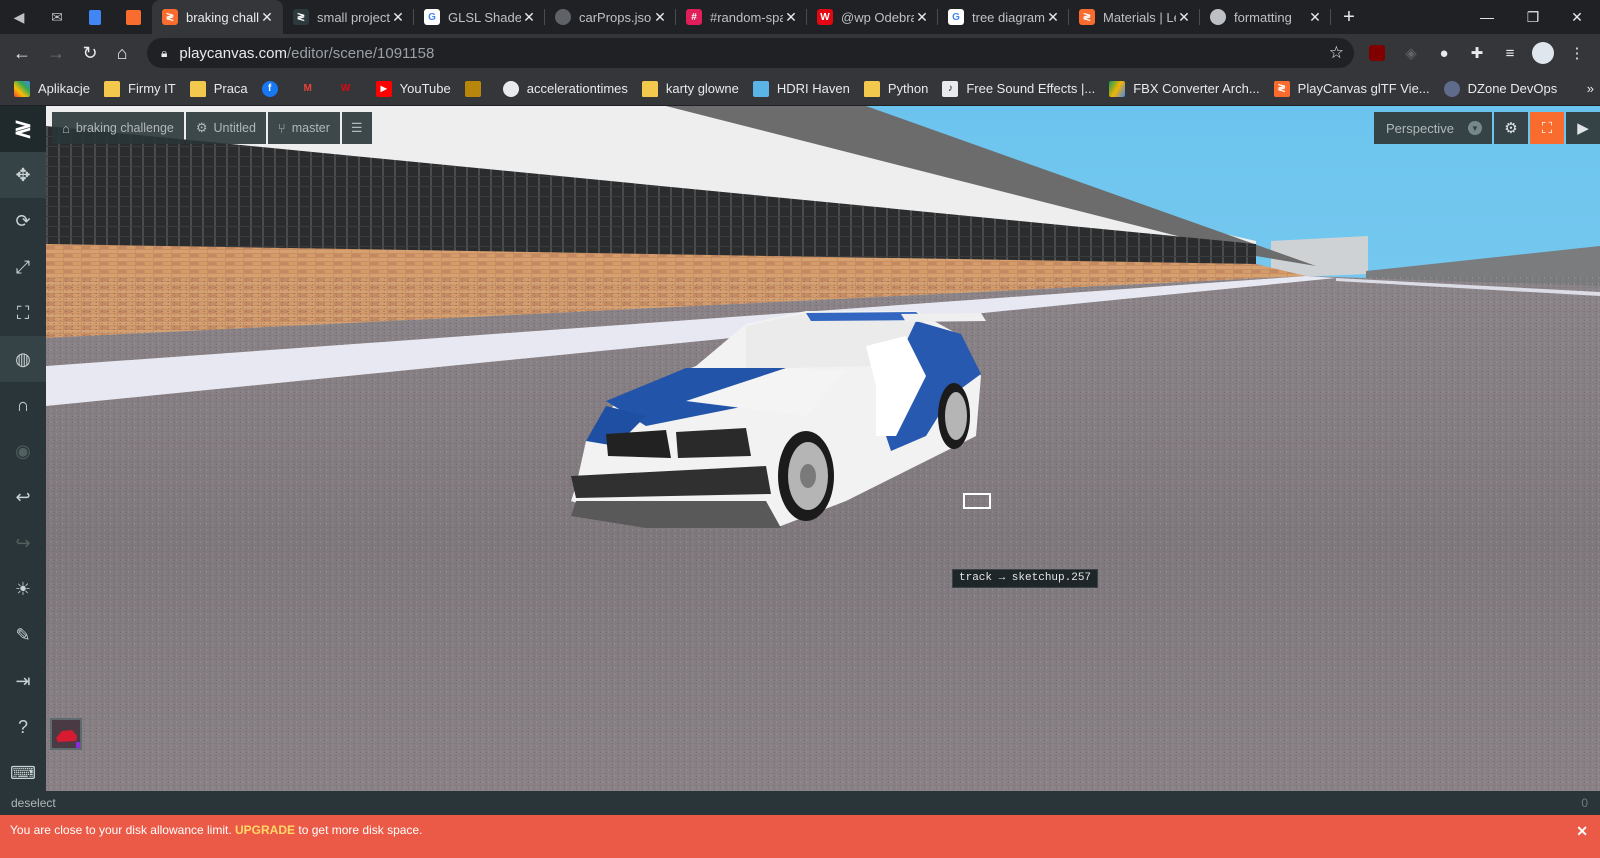 This screenshot has width=1600, height=858. Describe the element at coordinates (23, 129) in the screenshot. I see `playcanvas-logo-icon: ≷` at that location.